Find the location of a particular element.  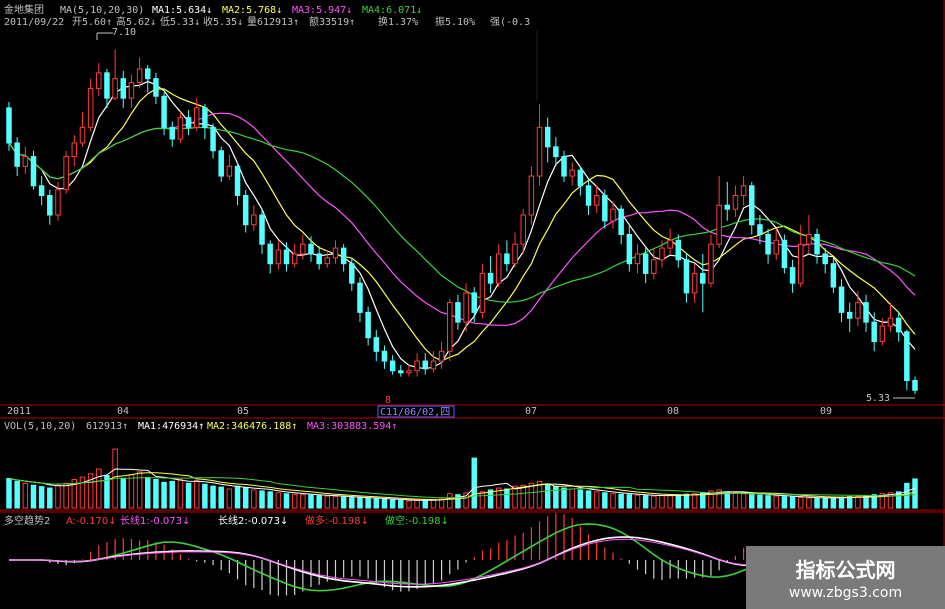

time-label-08: 08 is located at coordinates (673, 411).